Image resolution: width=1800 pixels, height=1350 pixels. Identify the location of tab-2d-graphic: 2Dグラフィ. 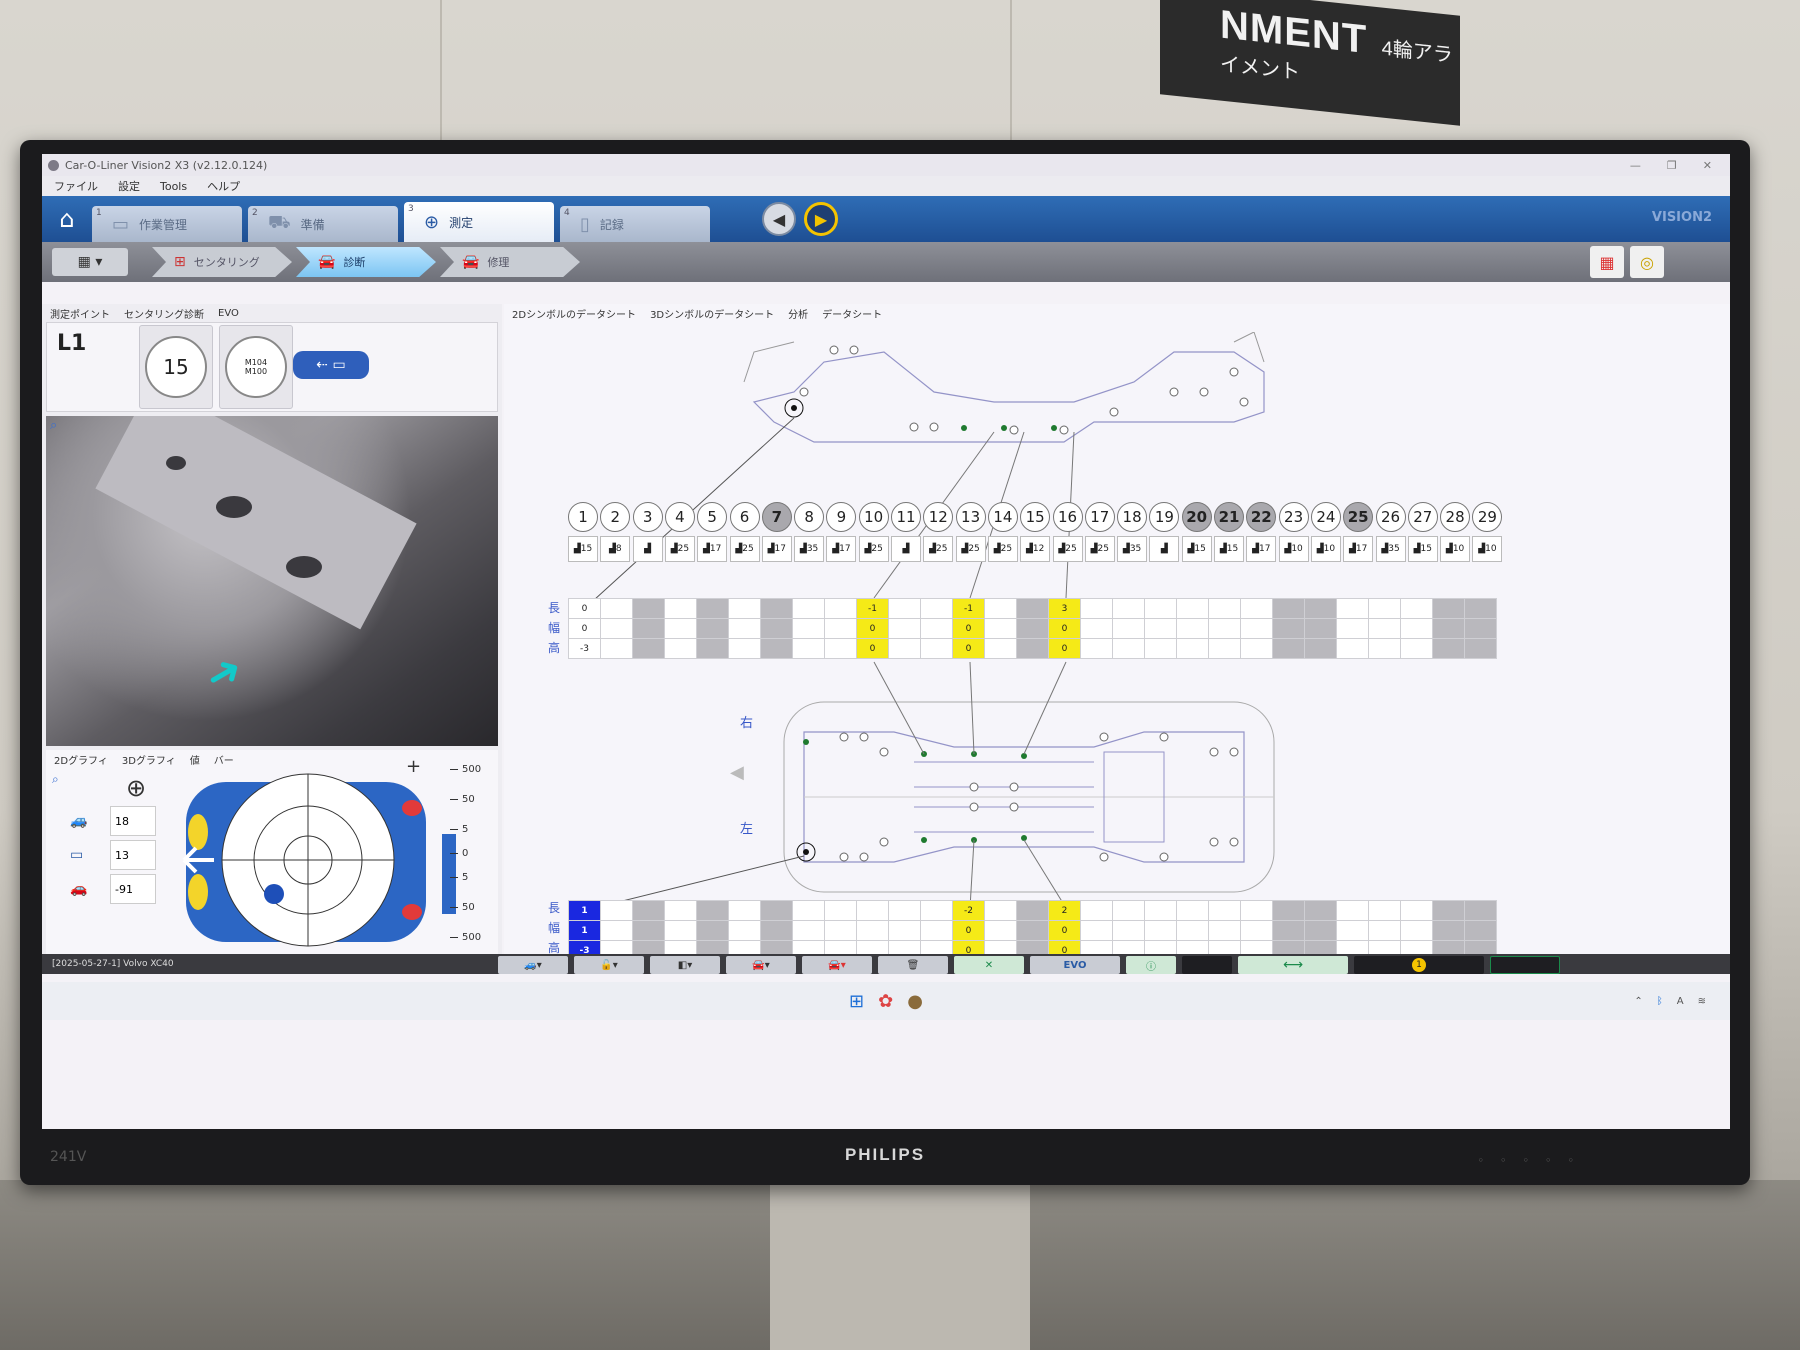
(81, 759).